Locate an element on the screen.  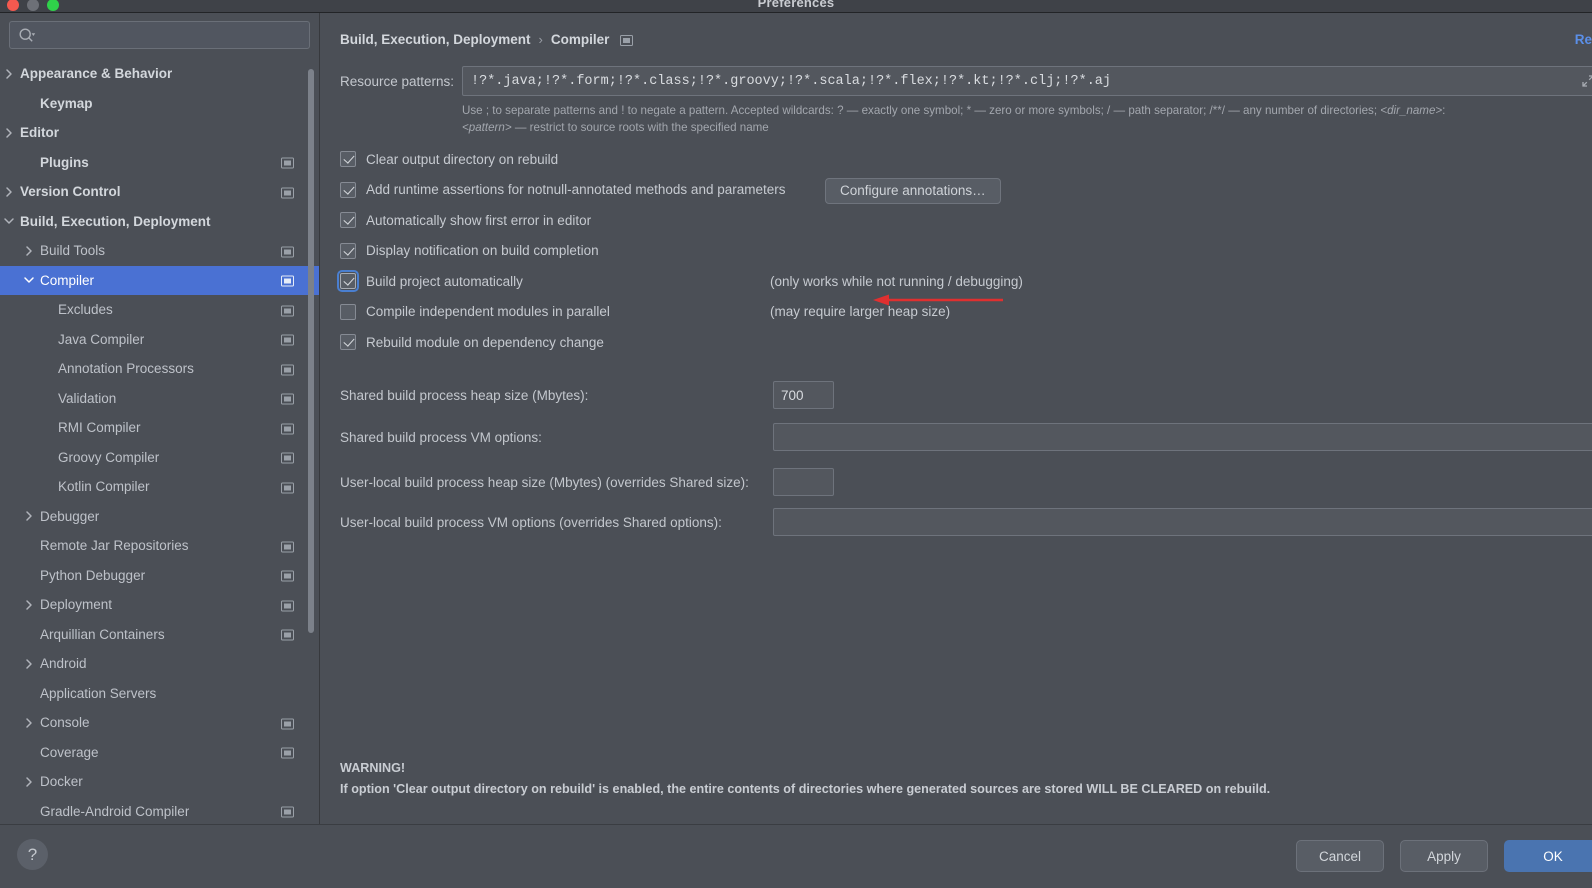
sidebar-item-label: Compiler is located at coordinates (67, 280).